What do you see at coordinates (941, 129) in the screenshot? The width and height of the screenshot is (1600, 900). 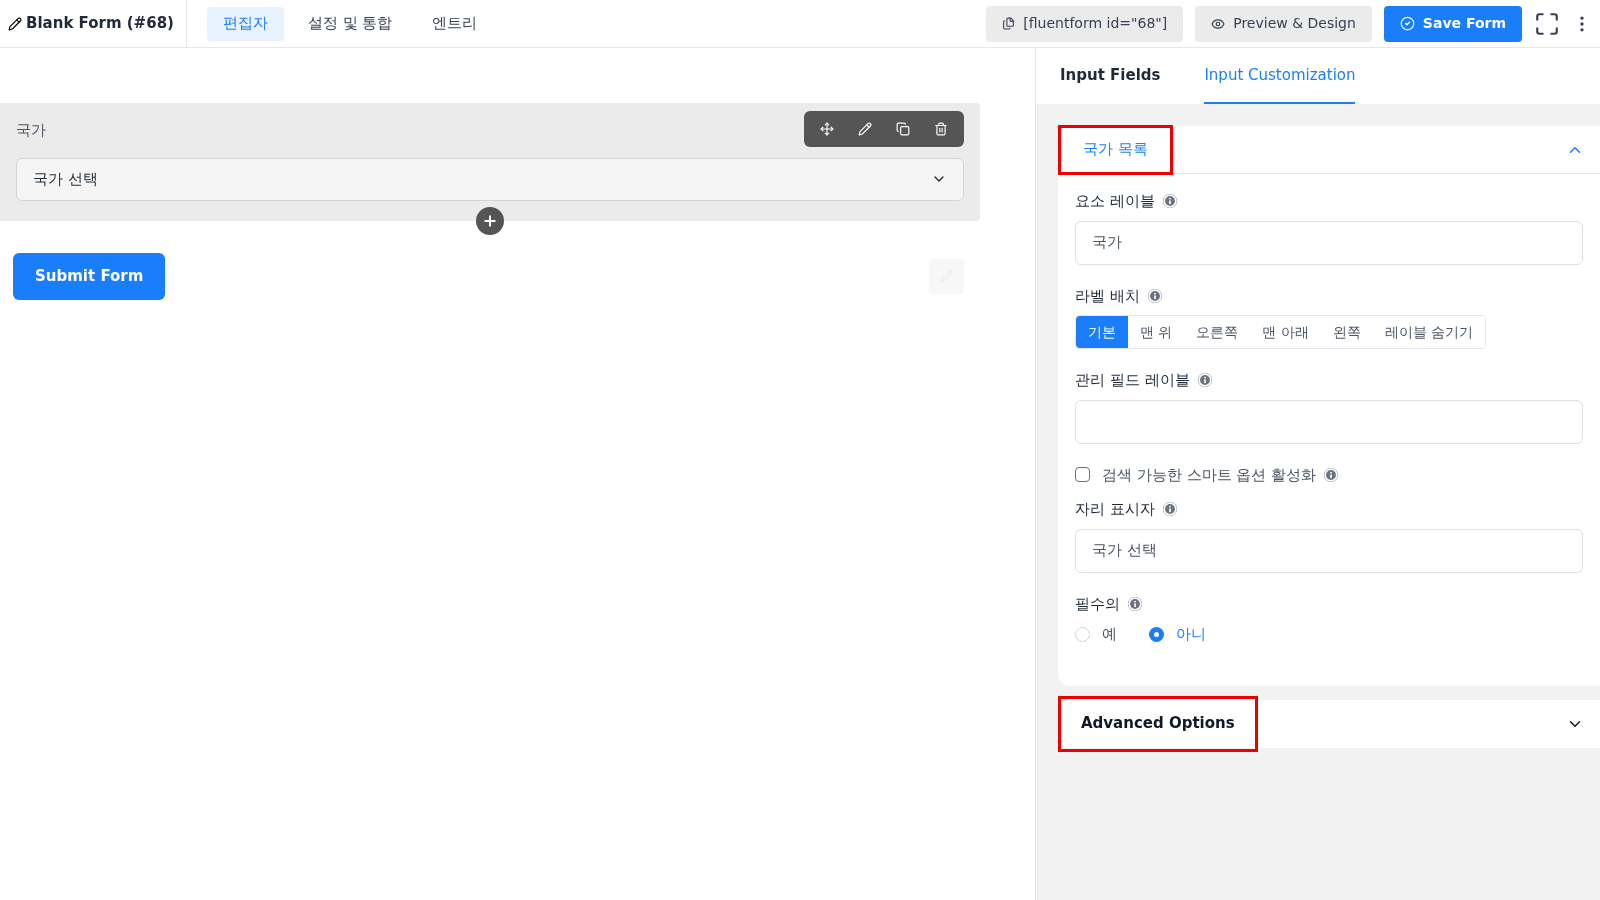 I see `delete-icon` at bounding box center [941, 129].